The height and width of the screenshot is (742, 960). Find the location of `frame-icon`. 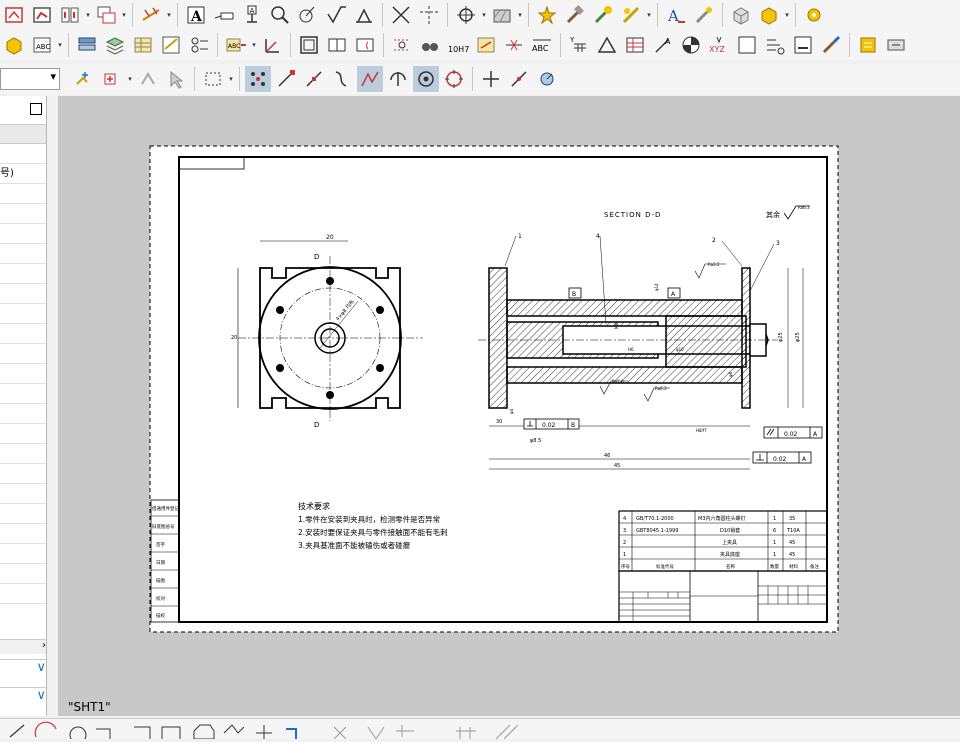

frame-icon is located at coordinates (309, 45).